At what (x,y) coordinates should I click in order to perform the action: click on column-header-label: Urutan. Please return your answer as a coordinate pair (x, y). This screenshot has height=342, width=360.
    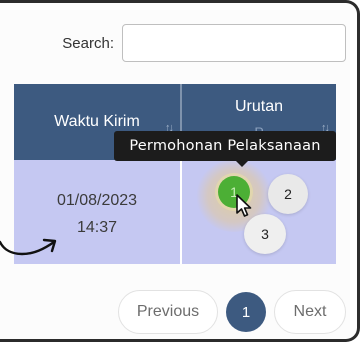
    Looking at the image, I should click on (259, 106).